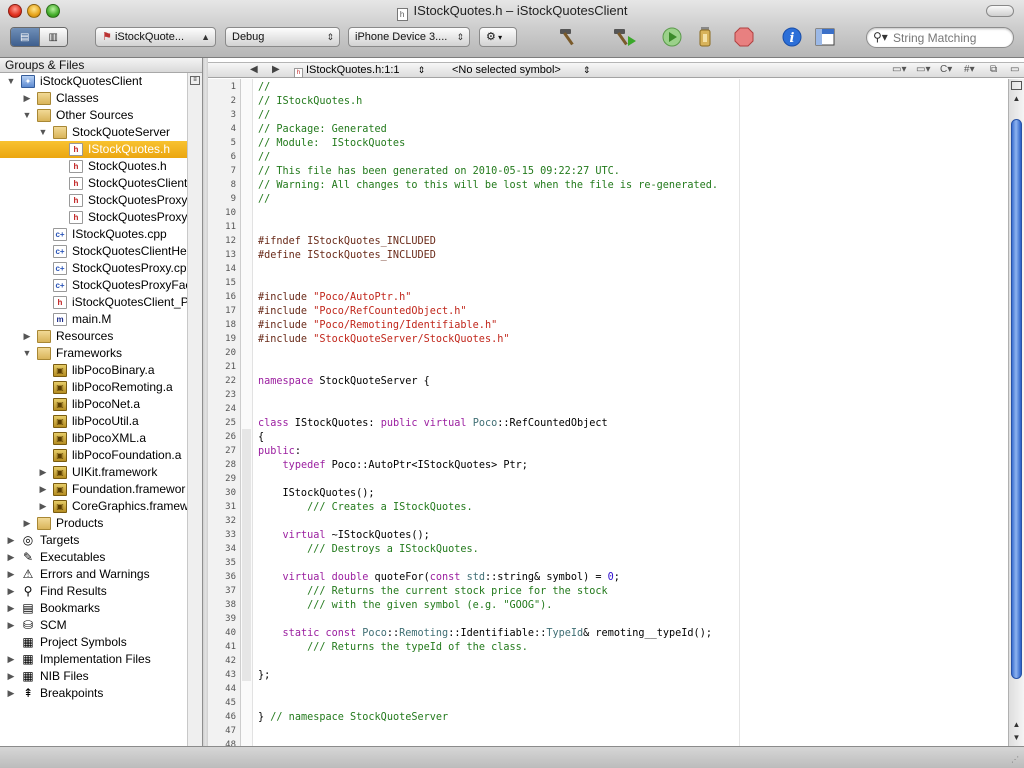 This screenshot has width=1024, height=768. What do you see at coordinates (569, 37) in the screenshot?
I see `hammer-icon` at bounding box center [569, 37].